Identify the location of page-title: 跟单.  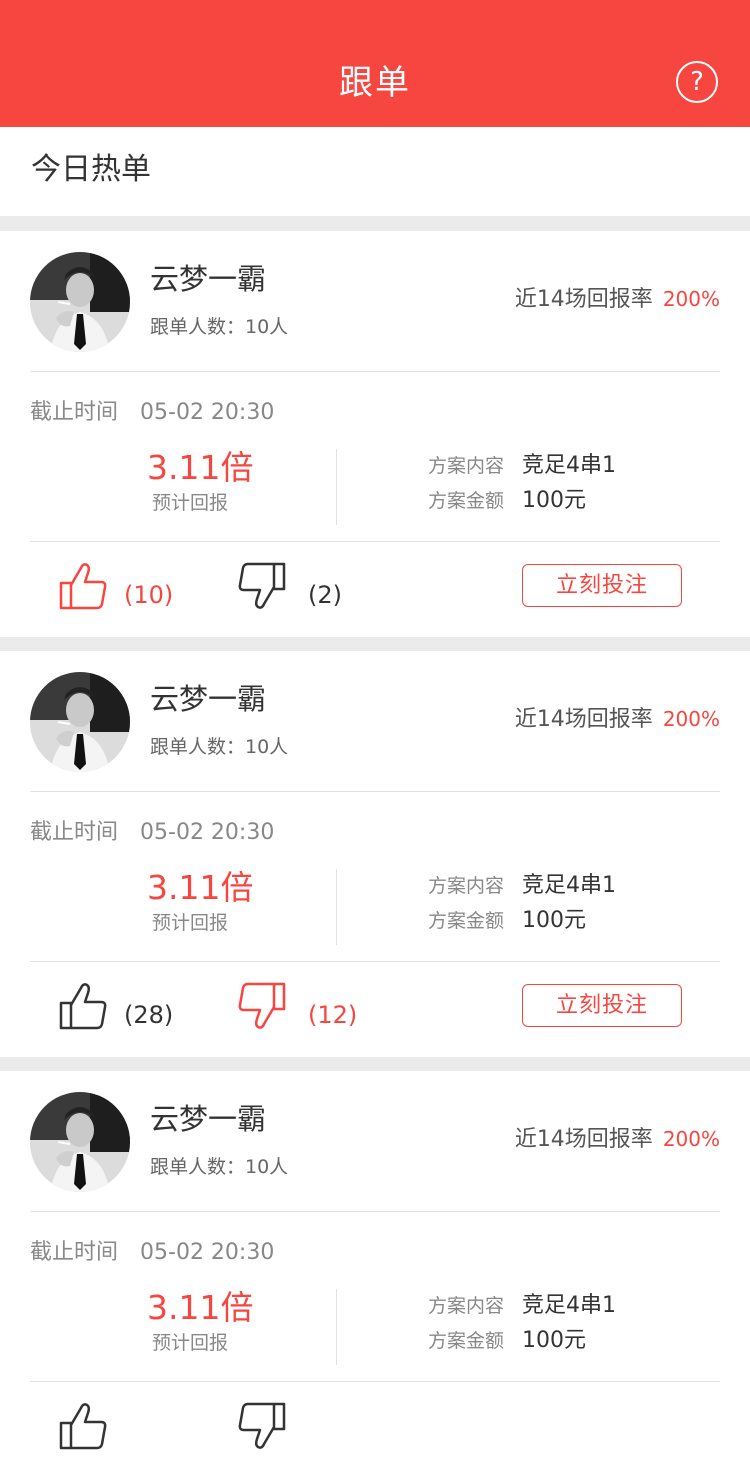
(375, 83).